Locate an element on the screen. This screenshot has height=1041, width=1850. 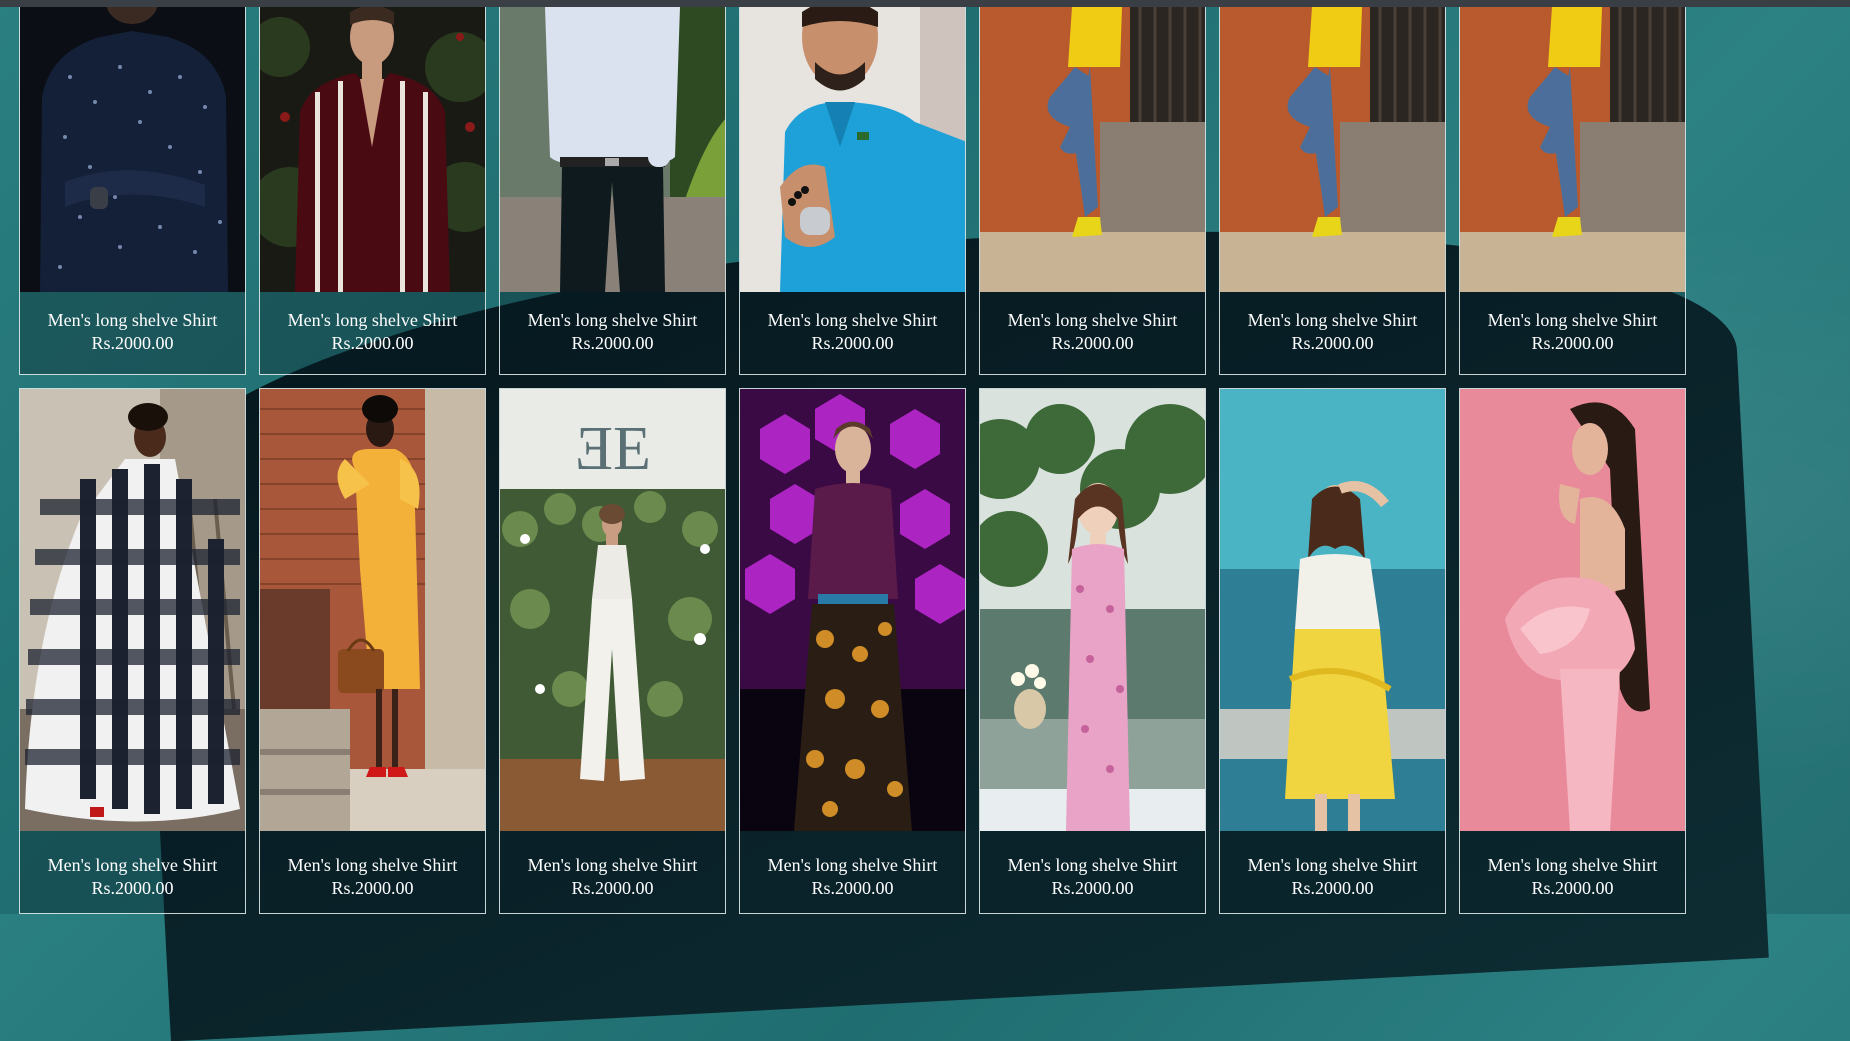
product-image: ƎE is located at coordinates (612, 610).